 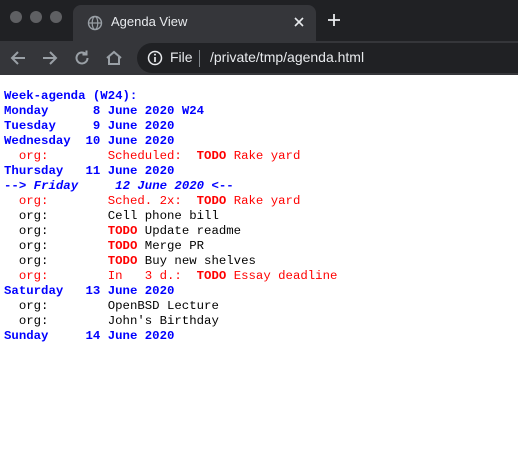 What do you see at coordinates (95, 23) in the screenshot?
I see `globe-icon` at bounding box center [95, 23].